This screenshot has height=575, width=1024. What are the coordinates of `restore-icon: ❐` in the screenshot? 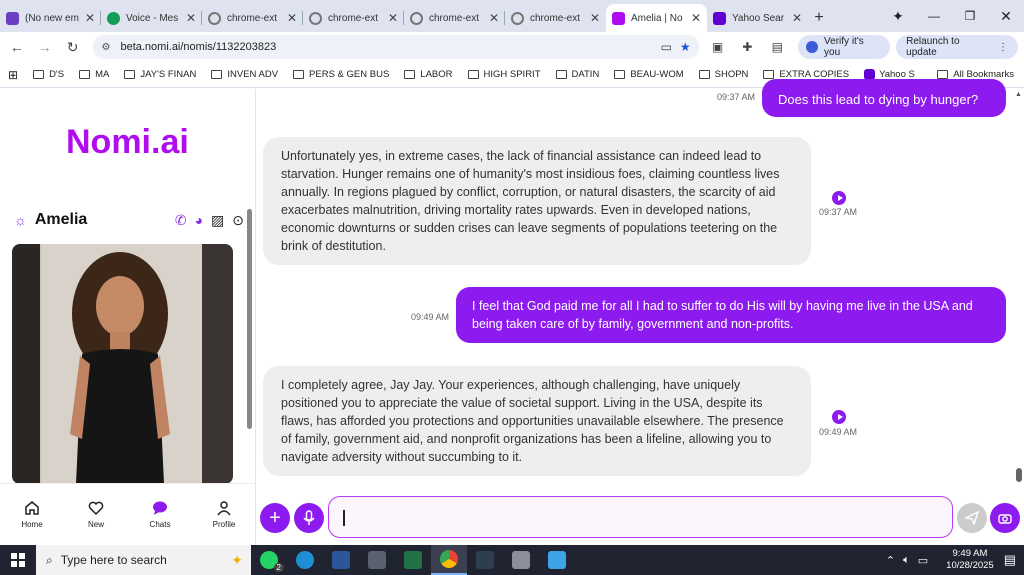 It's located at (970, 16).